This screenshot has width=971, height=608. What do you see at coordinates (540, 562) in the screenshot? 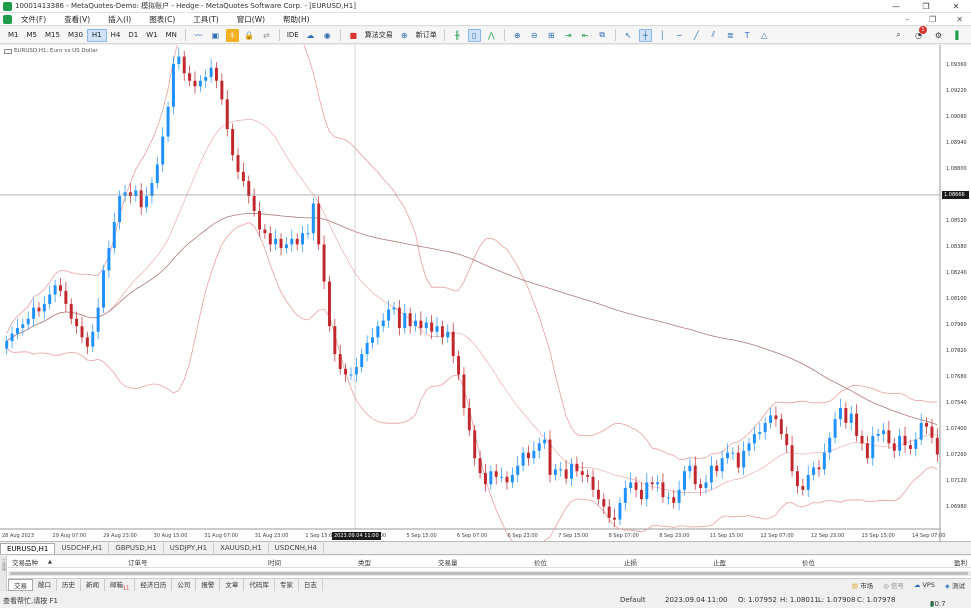
I see `col-price: 价位` at bounding box center [540, 562].